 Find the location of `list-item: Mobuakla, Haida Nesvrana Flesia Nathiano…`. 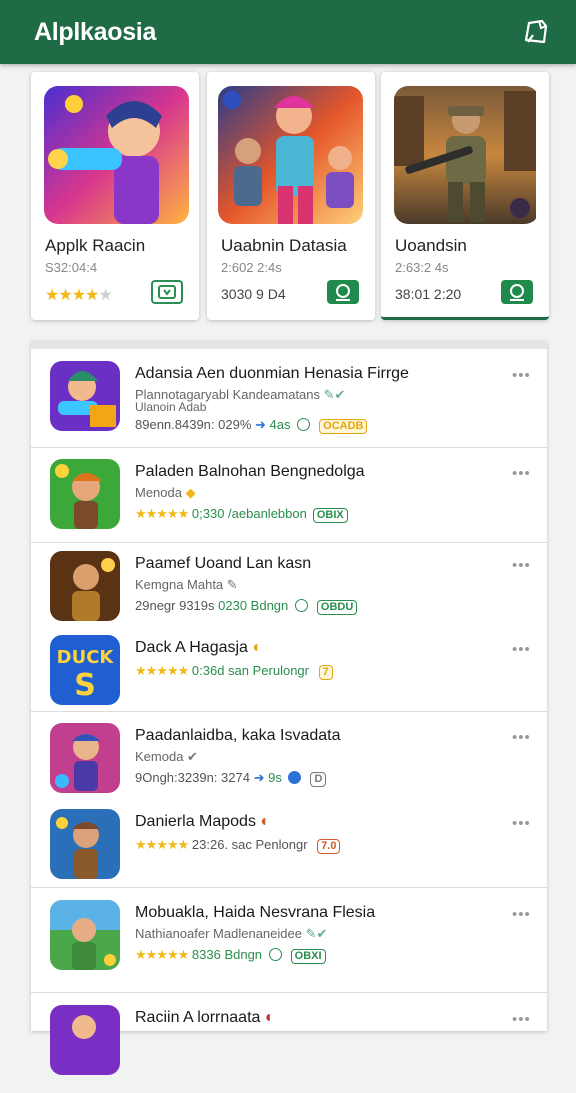

list-item: Mobuakla, Haida Nesvrana Flesia Nathiano… is located at coordinates (289, 944).